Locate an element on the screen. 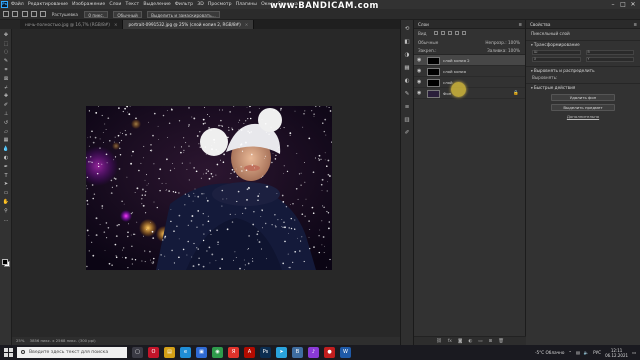 Image resolution: width=640 pixels, height=360 pixels. properties-panel-title: Свойства is located at coordinates (540, 24).